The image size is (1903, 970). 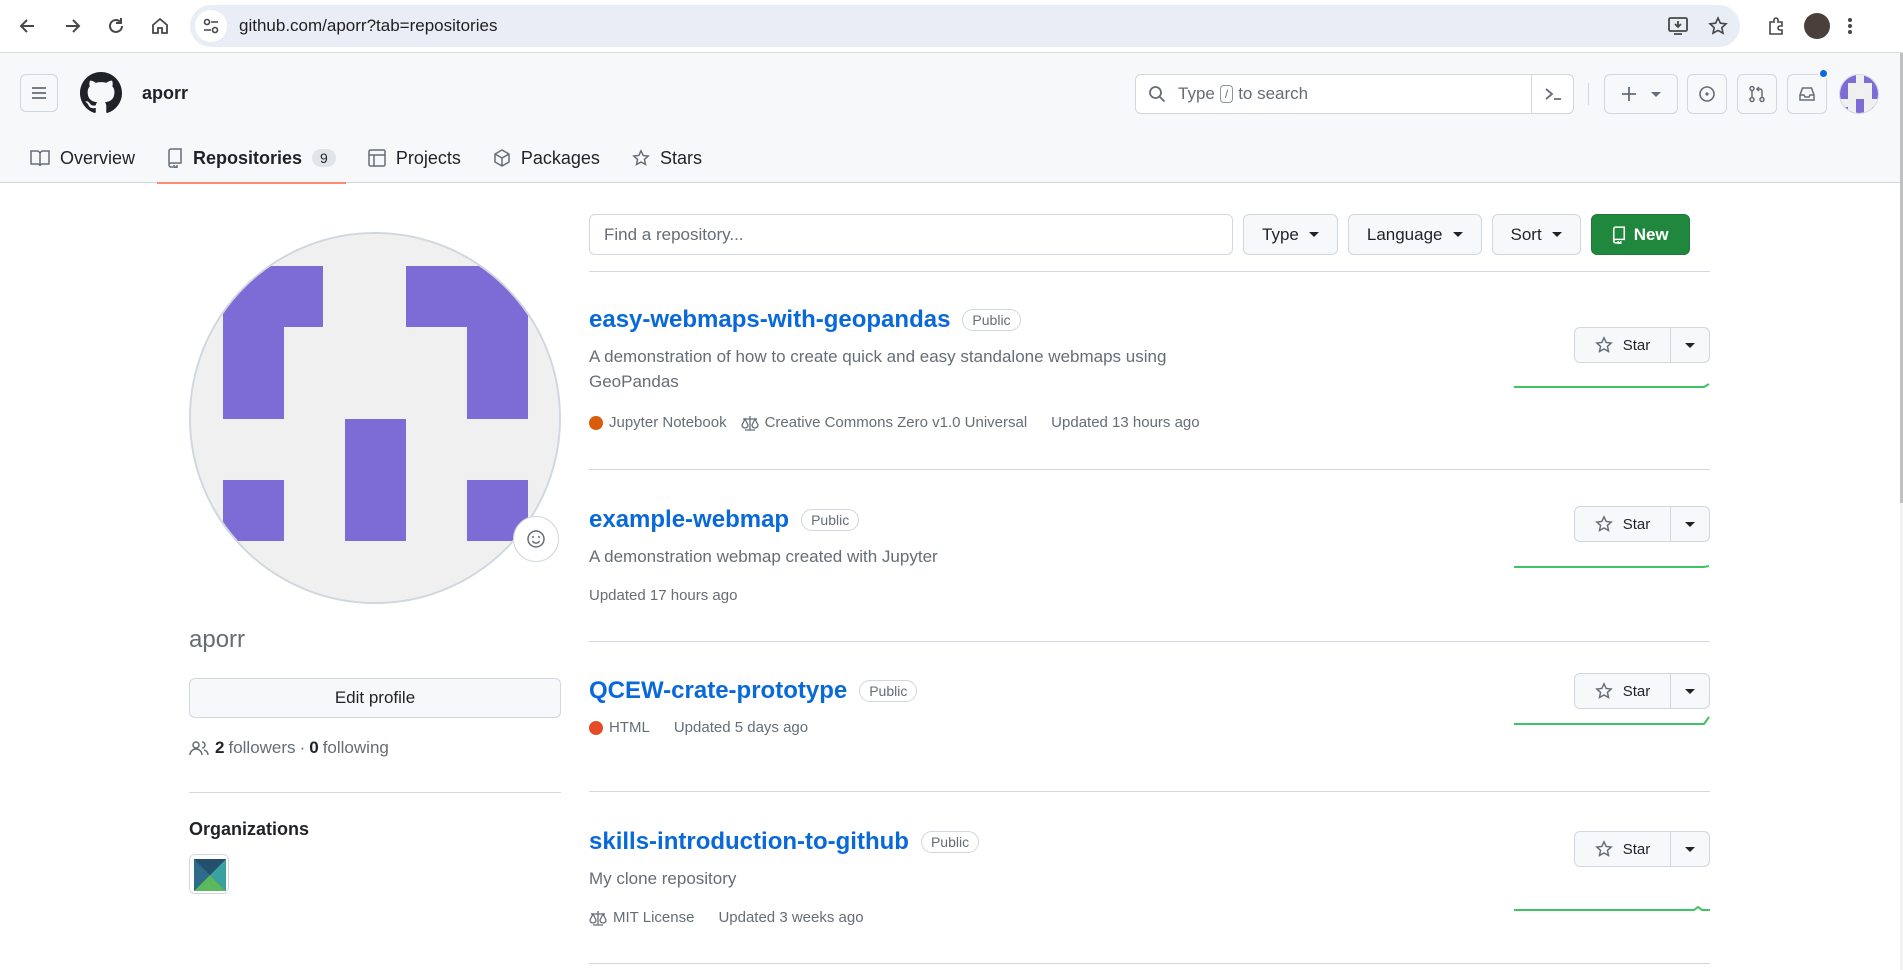 What do you see at coordinates (199, 748) in the screenshot?
I see `people-icon` at bounding box center [199, 748].